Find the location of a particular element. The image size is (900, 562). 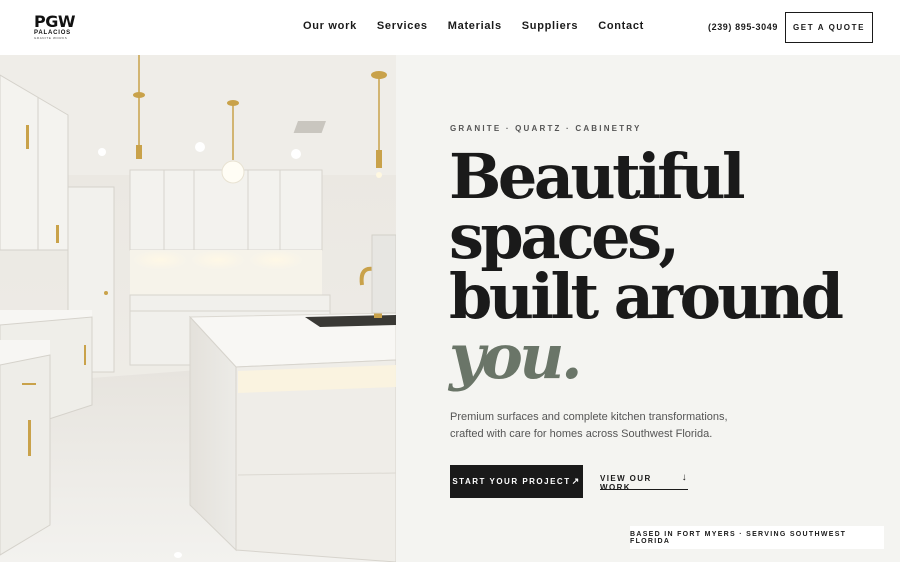

headline-line-3: built around is located at coordinates (646, 296).